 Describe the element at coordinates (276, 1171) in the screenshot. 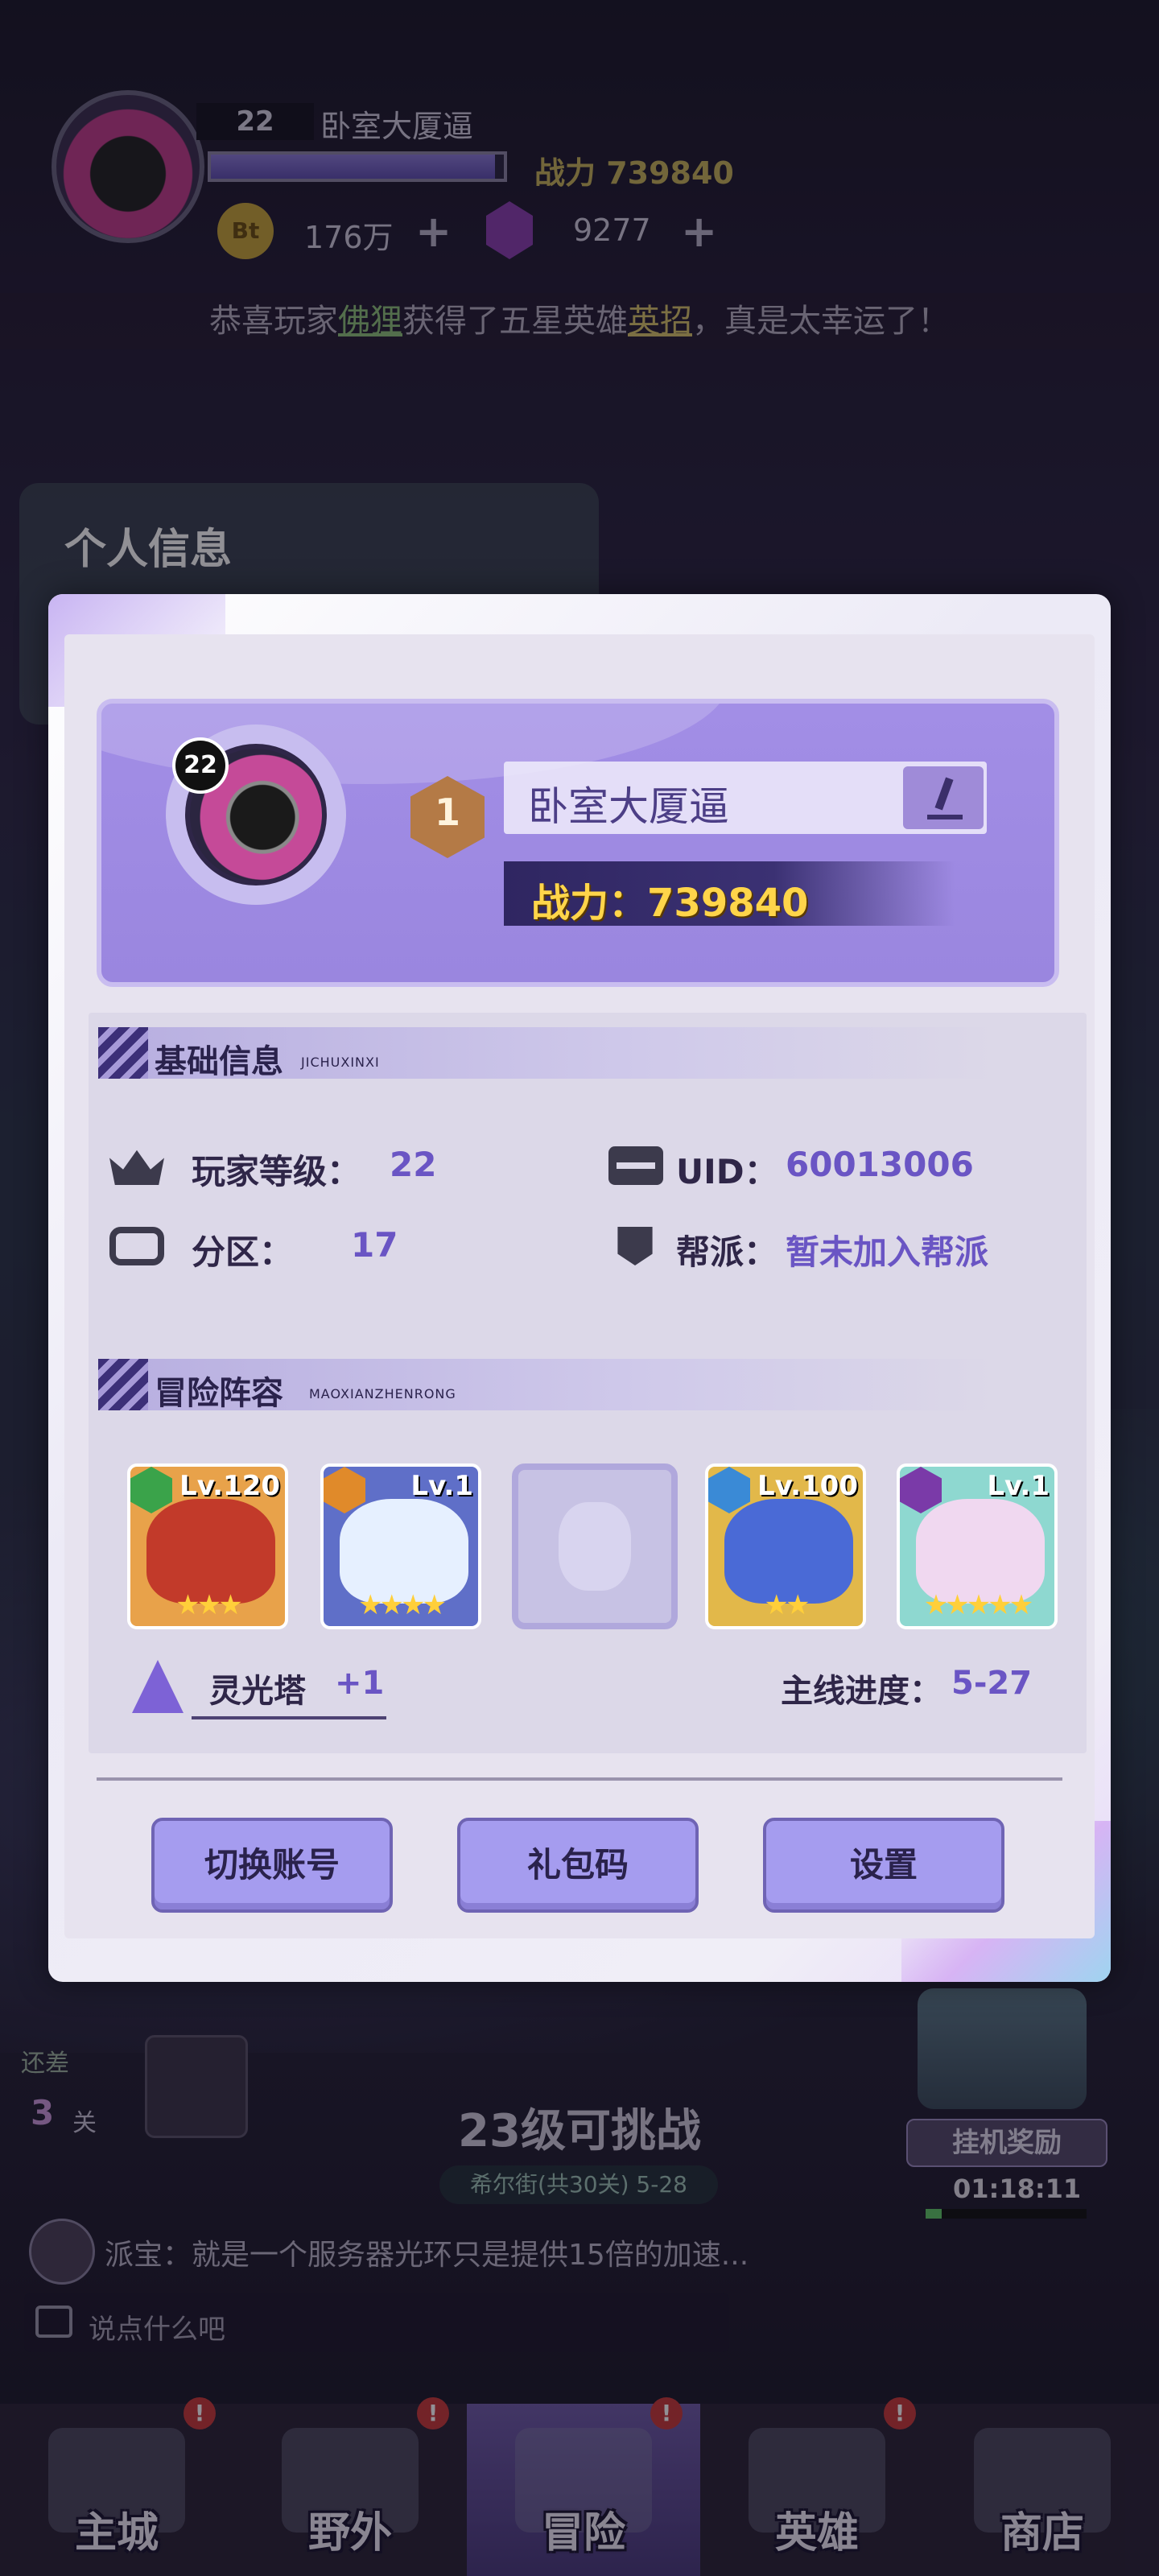

I see `player-level-label: 玩家等级：` at that location.